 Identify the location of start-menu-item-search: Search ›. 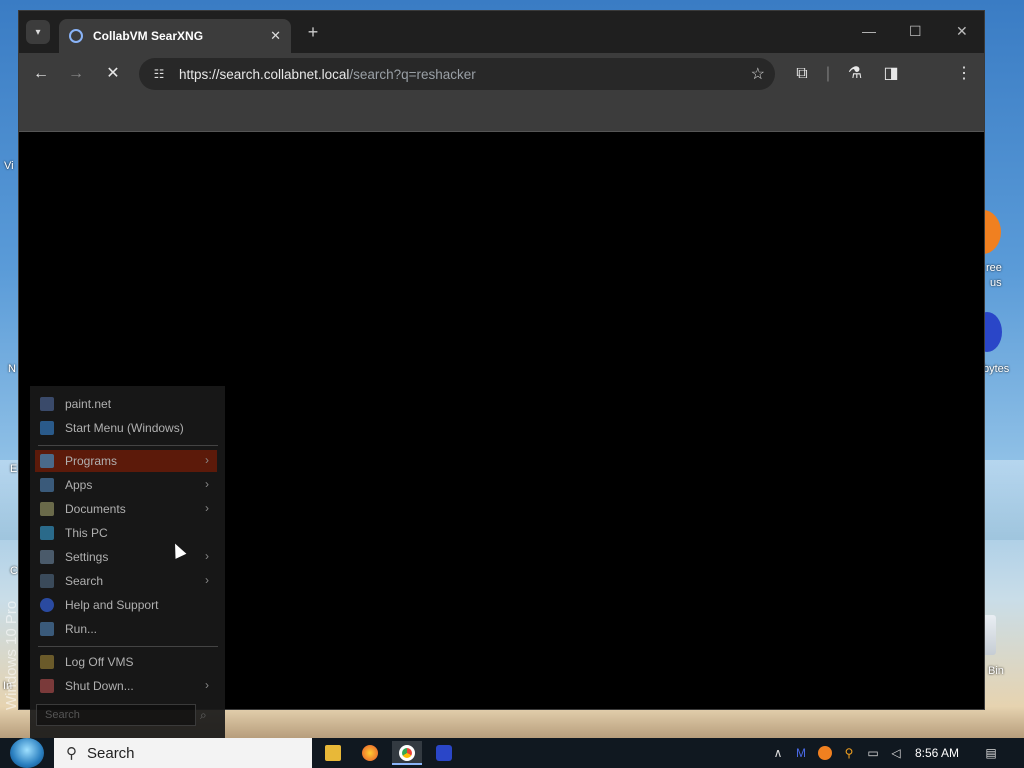
(126, 581).